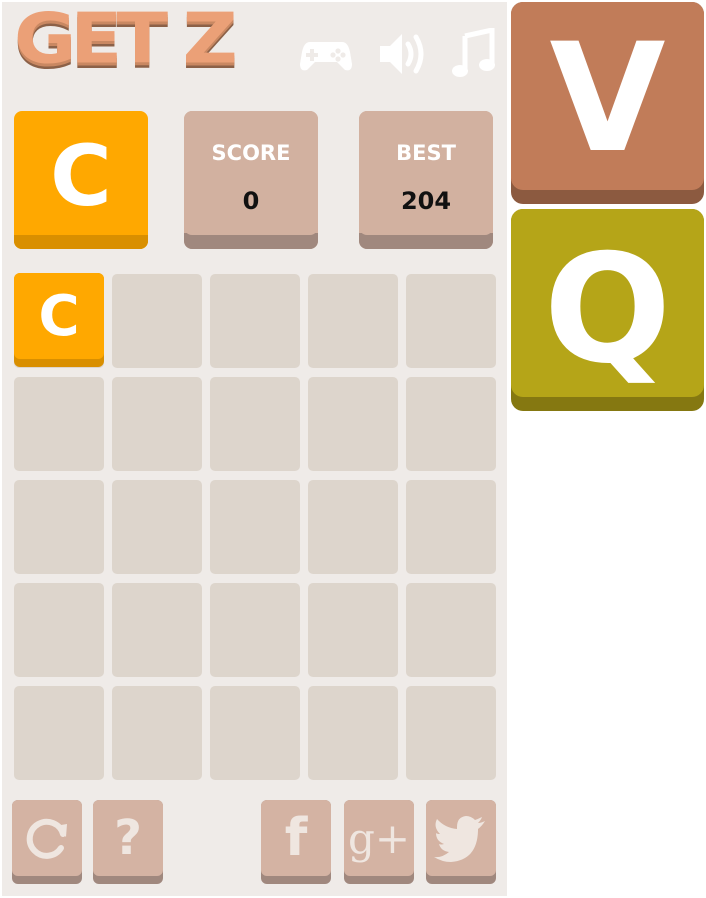 This screenshot has height=898, width=706. Describe the element at coordinates (379, 838) in the screenshot. I see `google-plus-icon: g+` at that location.